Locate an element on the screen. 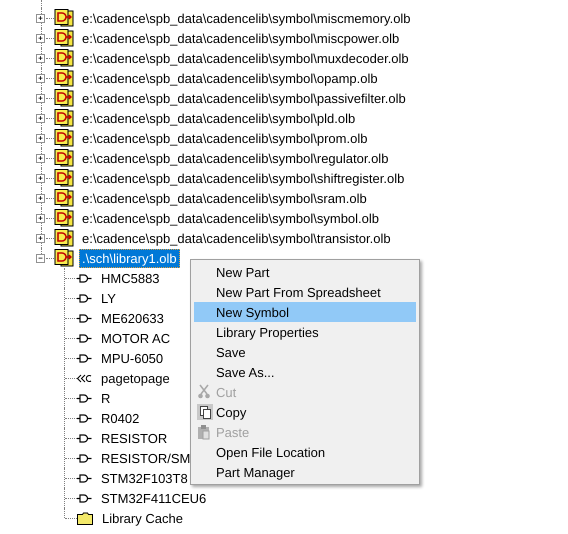  library-name: e:\cadence\spb_data\cadencelib\symbol\symbol.olb is located at coordinates (230, 218).